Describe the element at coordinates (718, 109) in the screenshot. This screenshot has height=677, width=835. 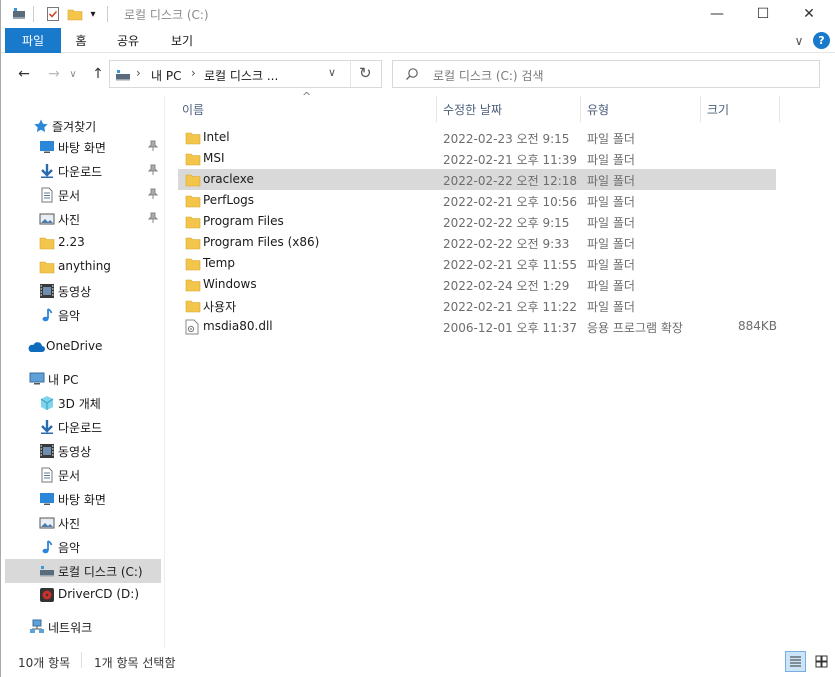
I see `column-header-size: 크기` at that location.